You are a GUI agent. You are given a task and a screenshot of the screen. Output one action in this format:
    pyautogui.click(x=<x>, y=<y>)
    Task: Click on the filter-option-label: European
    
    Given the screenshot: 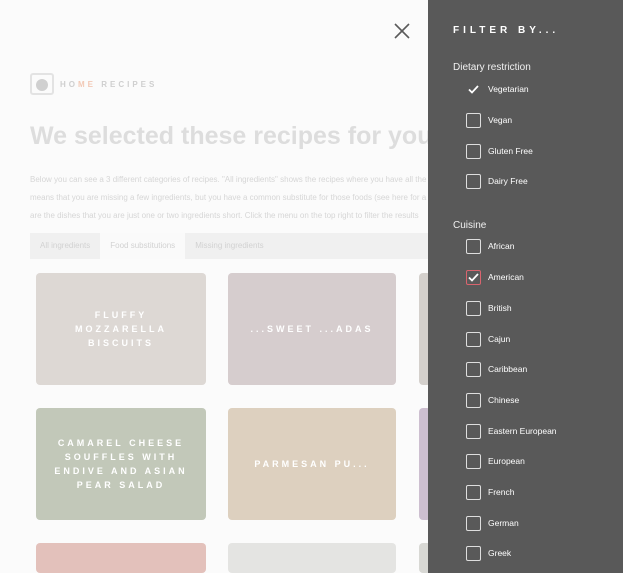 What is the action you would take?
    pyautogui.click(x=506, y=461)
    